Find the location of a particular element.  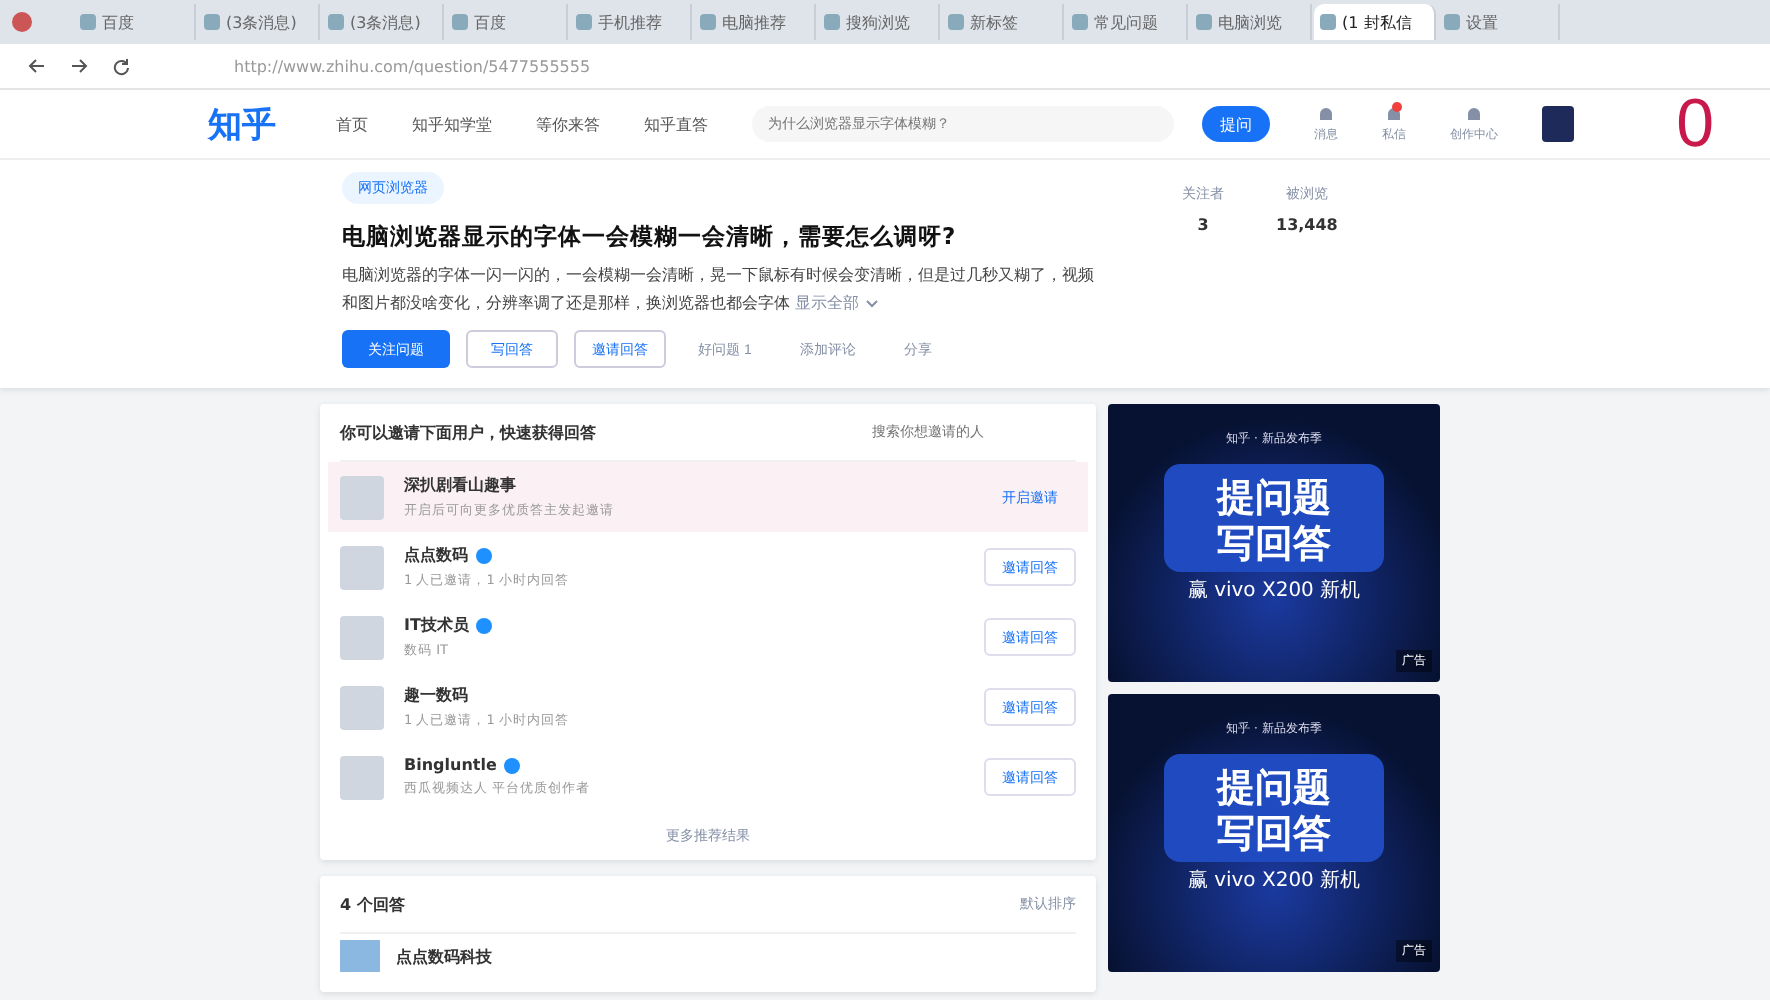

browser-tab: 手机推荐 is located at coordinates (631, 22).